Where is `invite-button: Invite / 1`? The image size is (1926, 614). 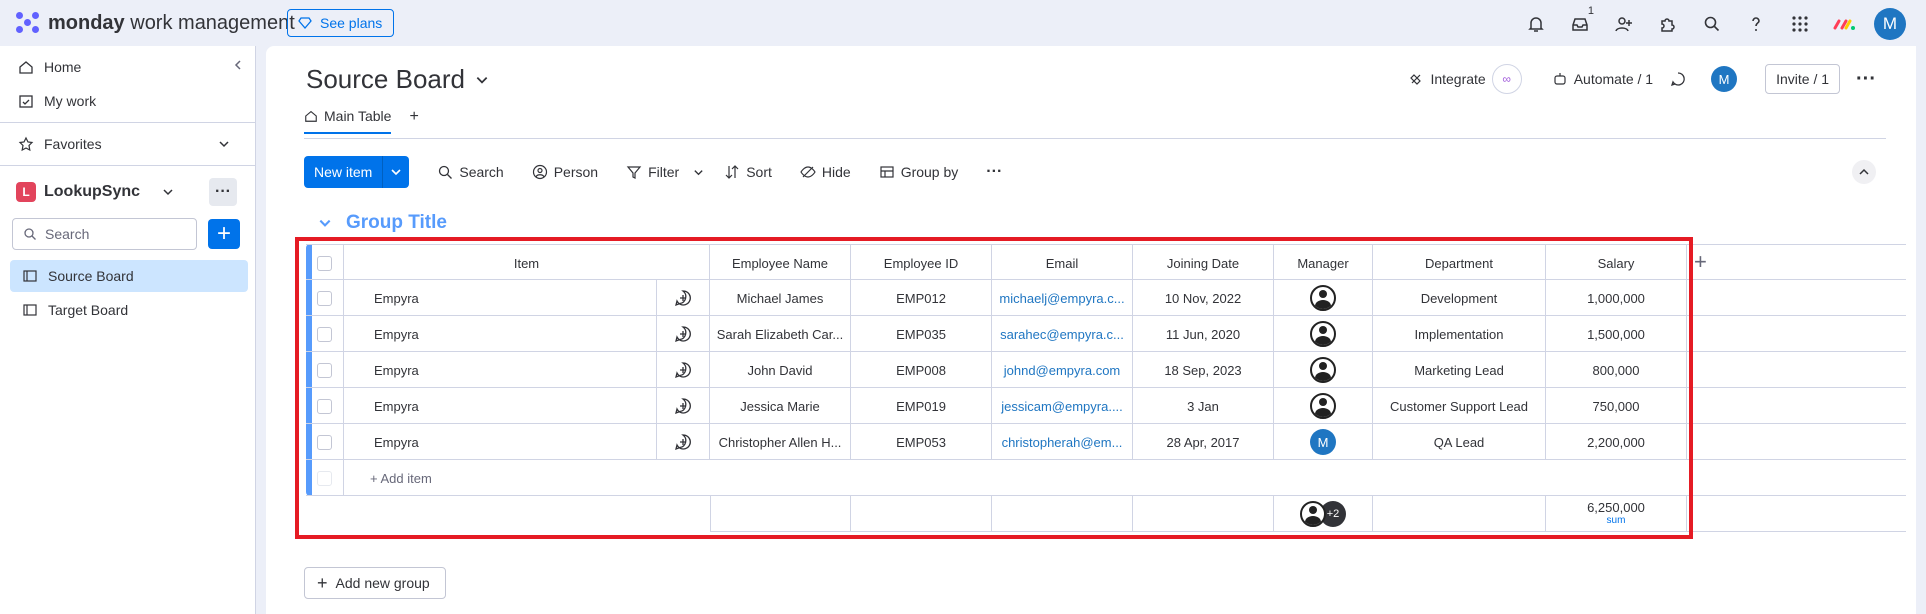 invite-button: Invite / 1 is located at coordinates (1803, 79).